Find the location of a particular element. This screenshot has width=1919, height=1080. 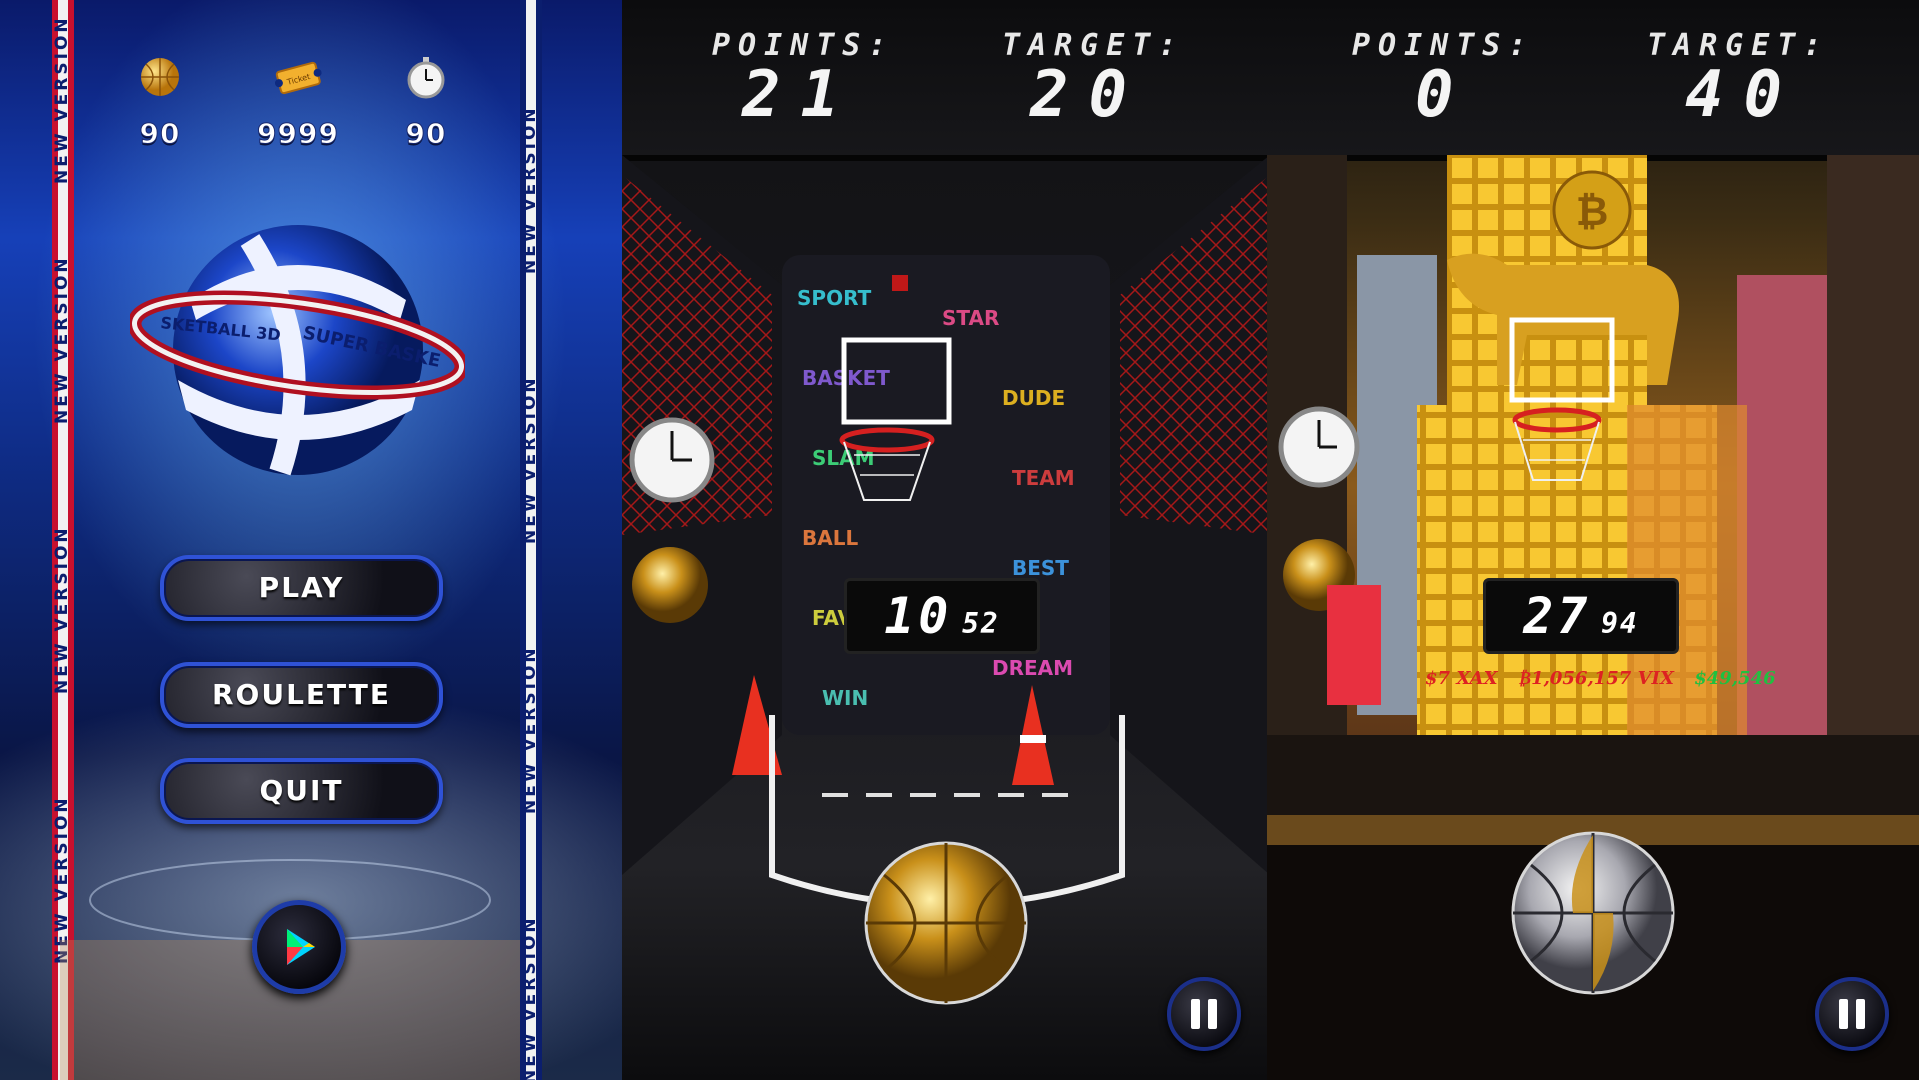

svg-text: STAR is located at coordinates (970, 318).